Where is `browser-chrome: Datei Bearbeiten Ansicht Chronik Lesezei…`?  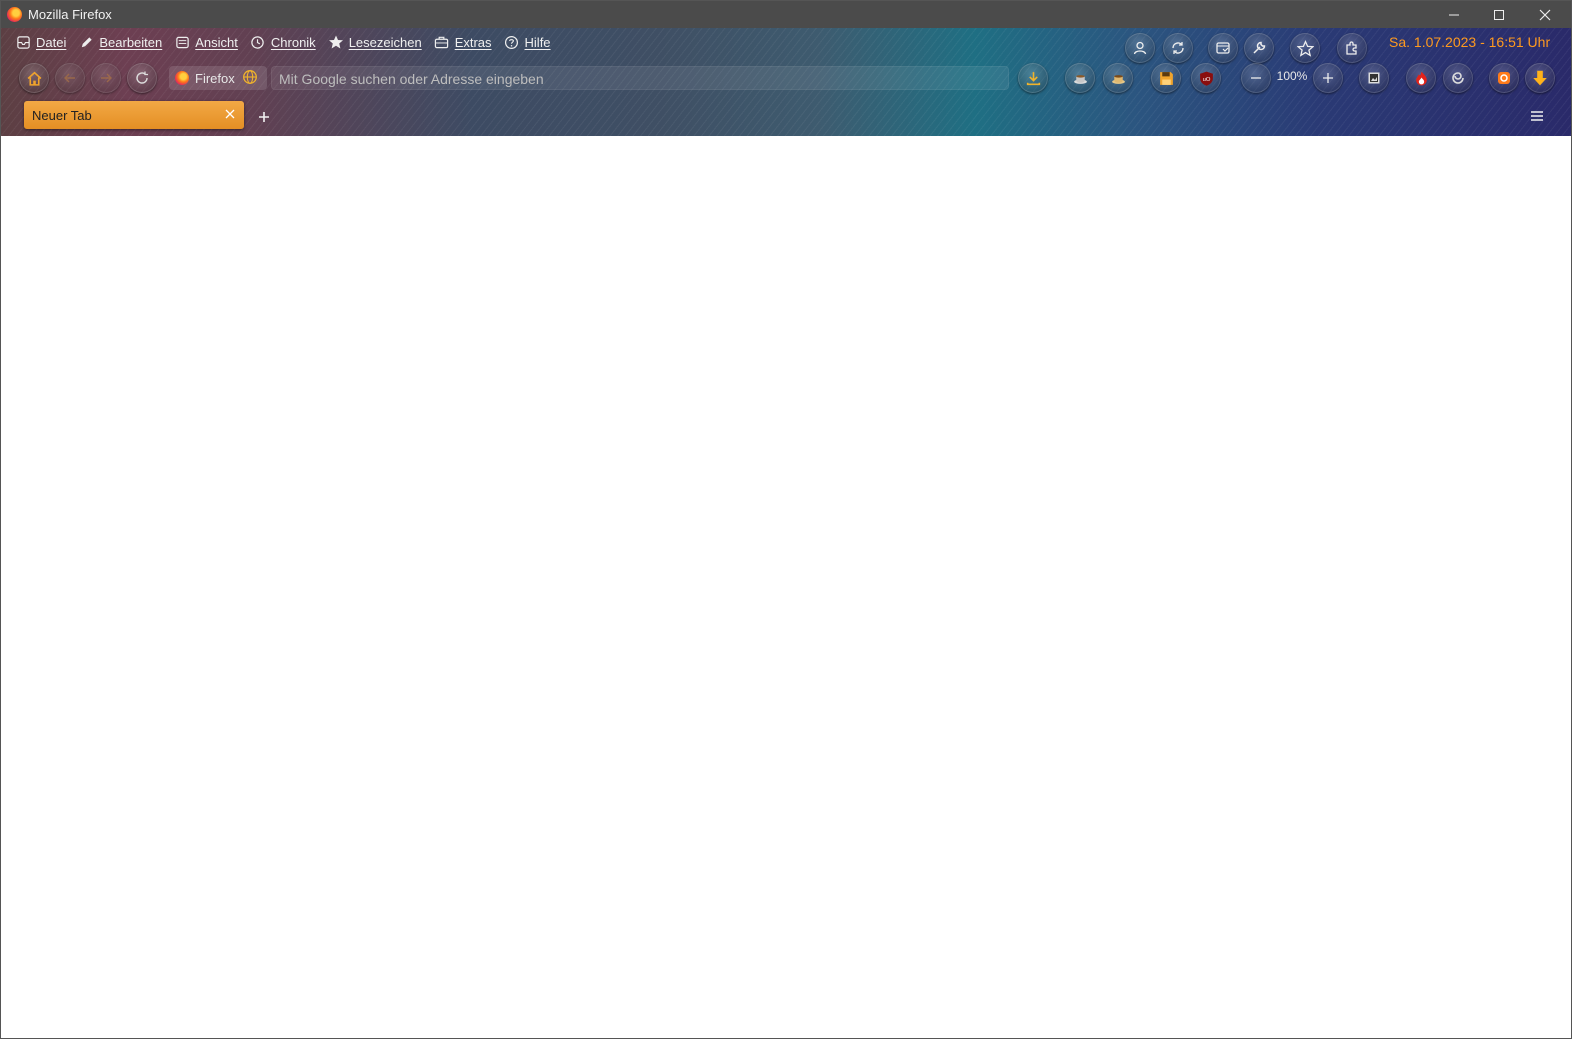 browser-chrome: Datei Bearbeiten Ansicht Chronik Lesezei… is located at coordinates (786, 82).